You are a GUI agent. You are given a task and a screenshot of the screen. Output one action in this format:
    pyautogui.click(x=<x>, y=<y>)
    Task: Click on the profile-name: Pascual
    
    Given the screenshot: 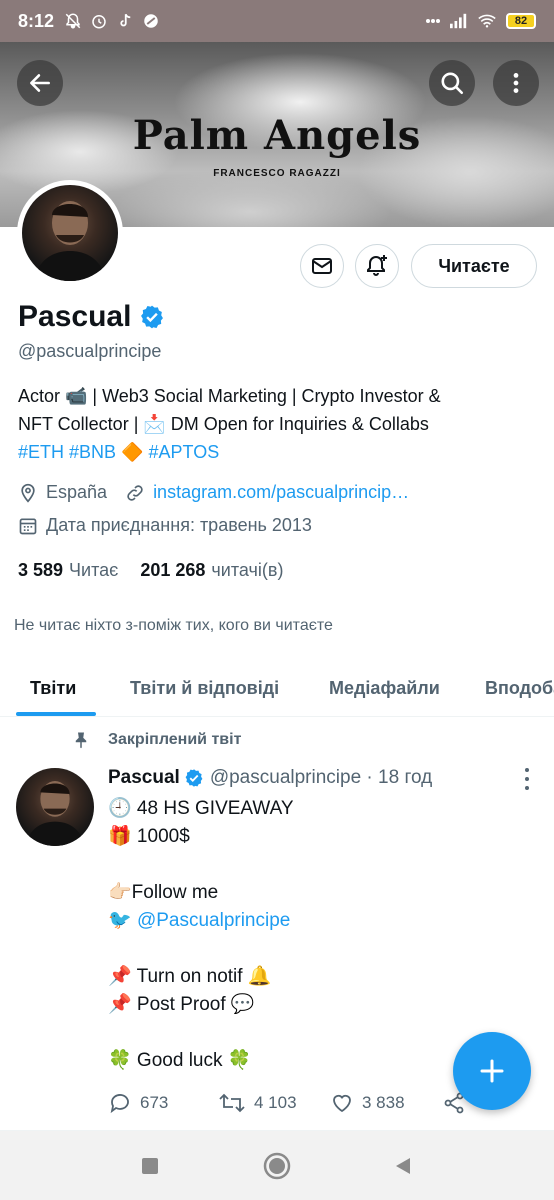 What is the action you would take?
    pyautogui.click(x=75, y=316)
    